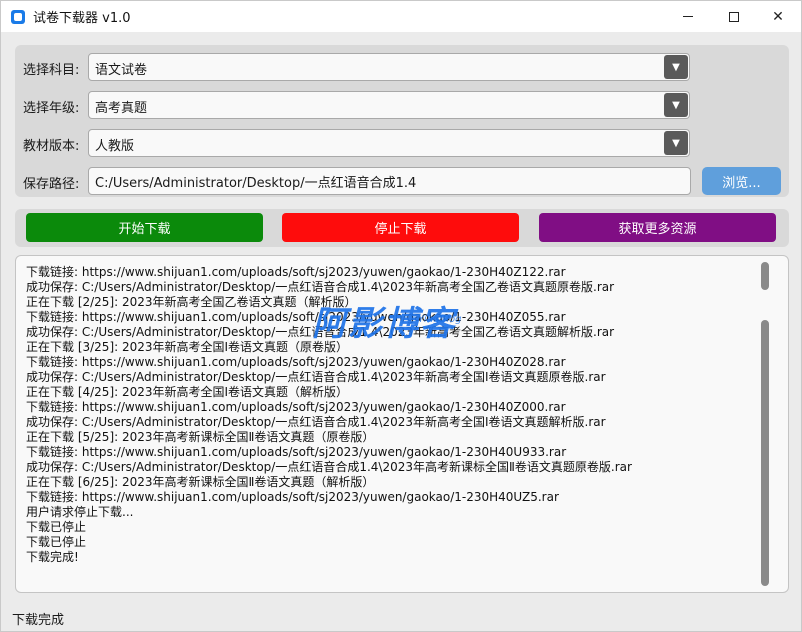  I want to click on subject-select: 语文试卷 ▼, so click(389, 67).